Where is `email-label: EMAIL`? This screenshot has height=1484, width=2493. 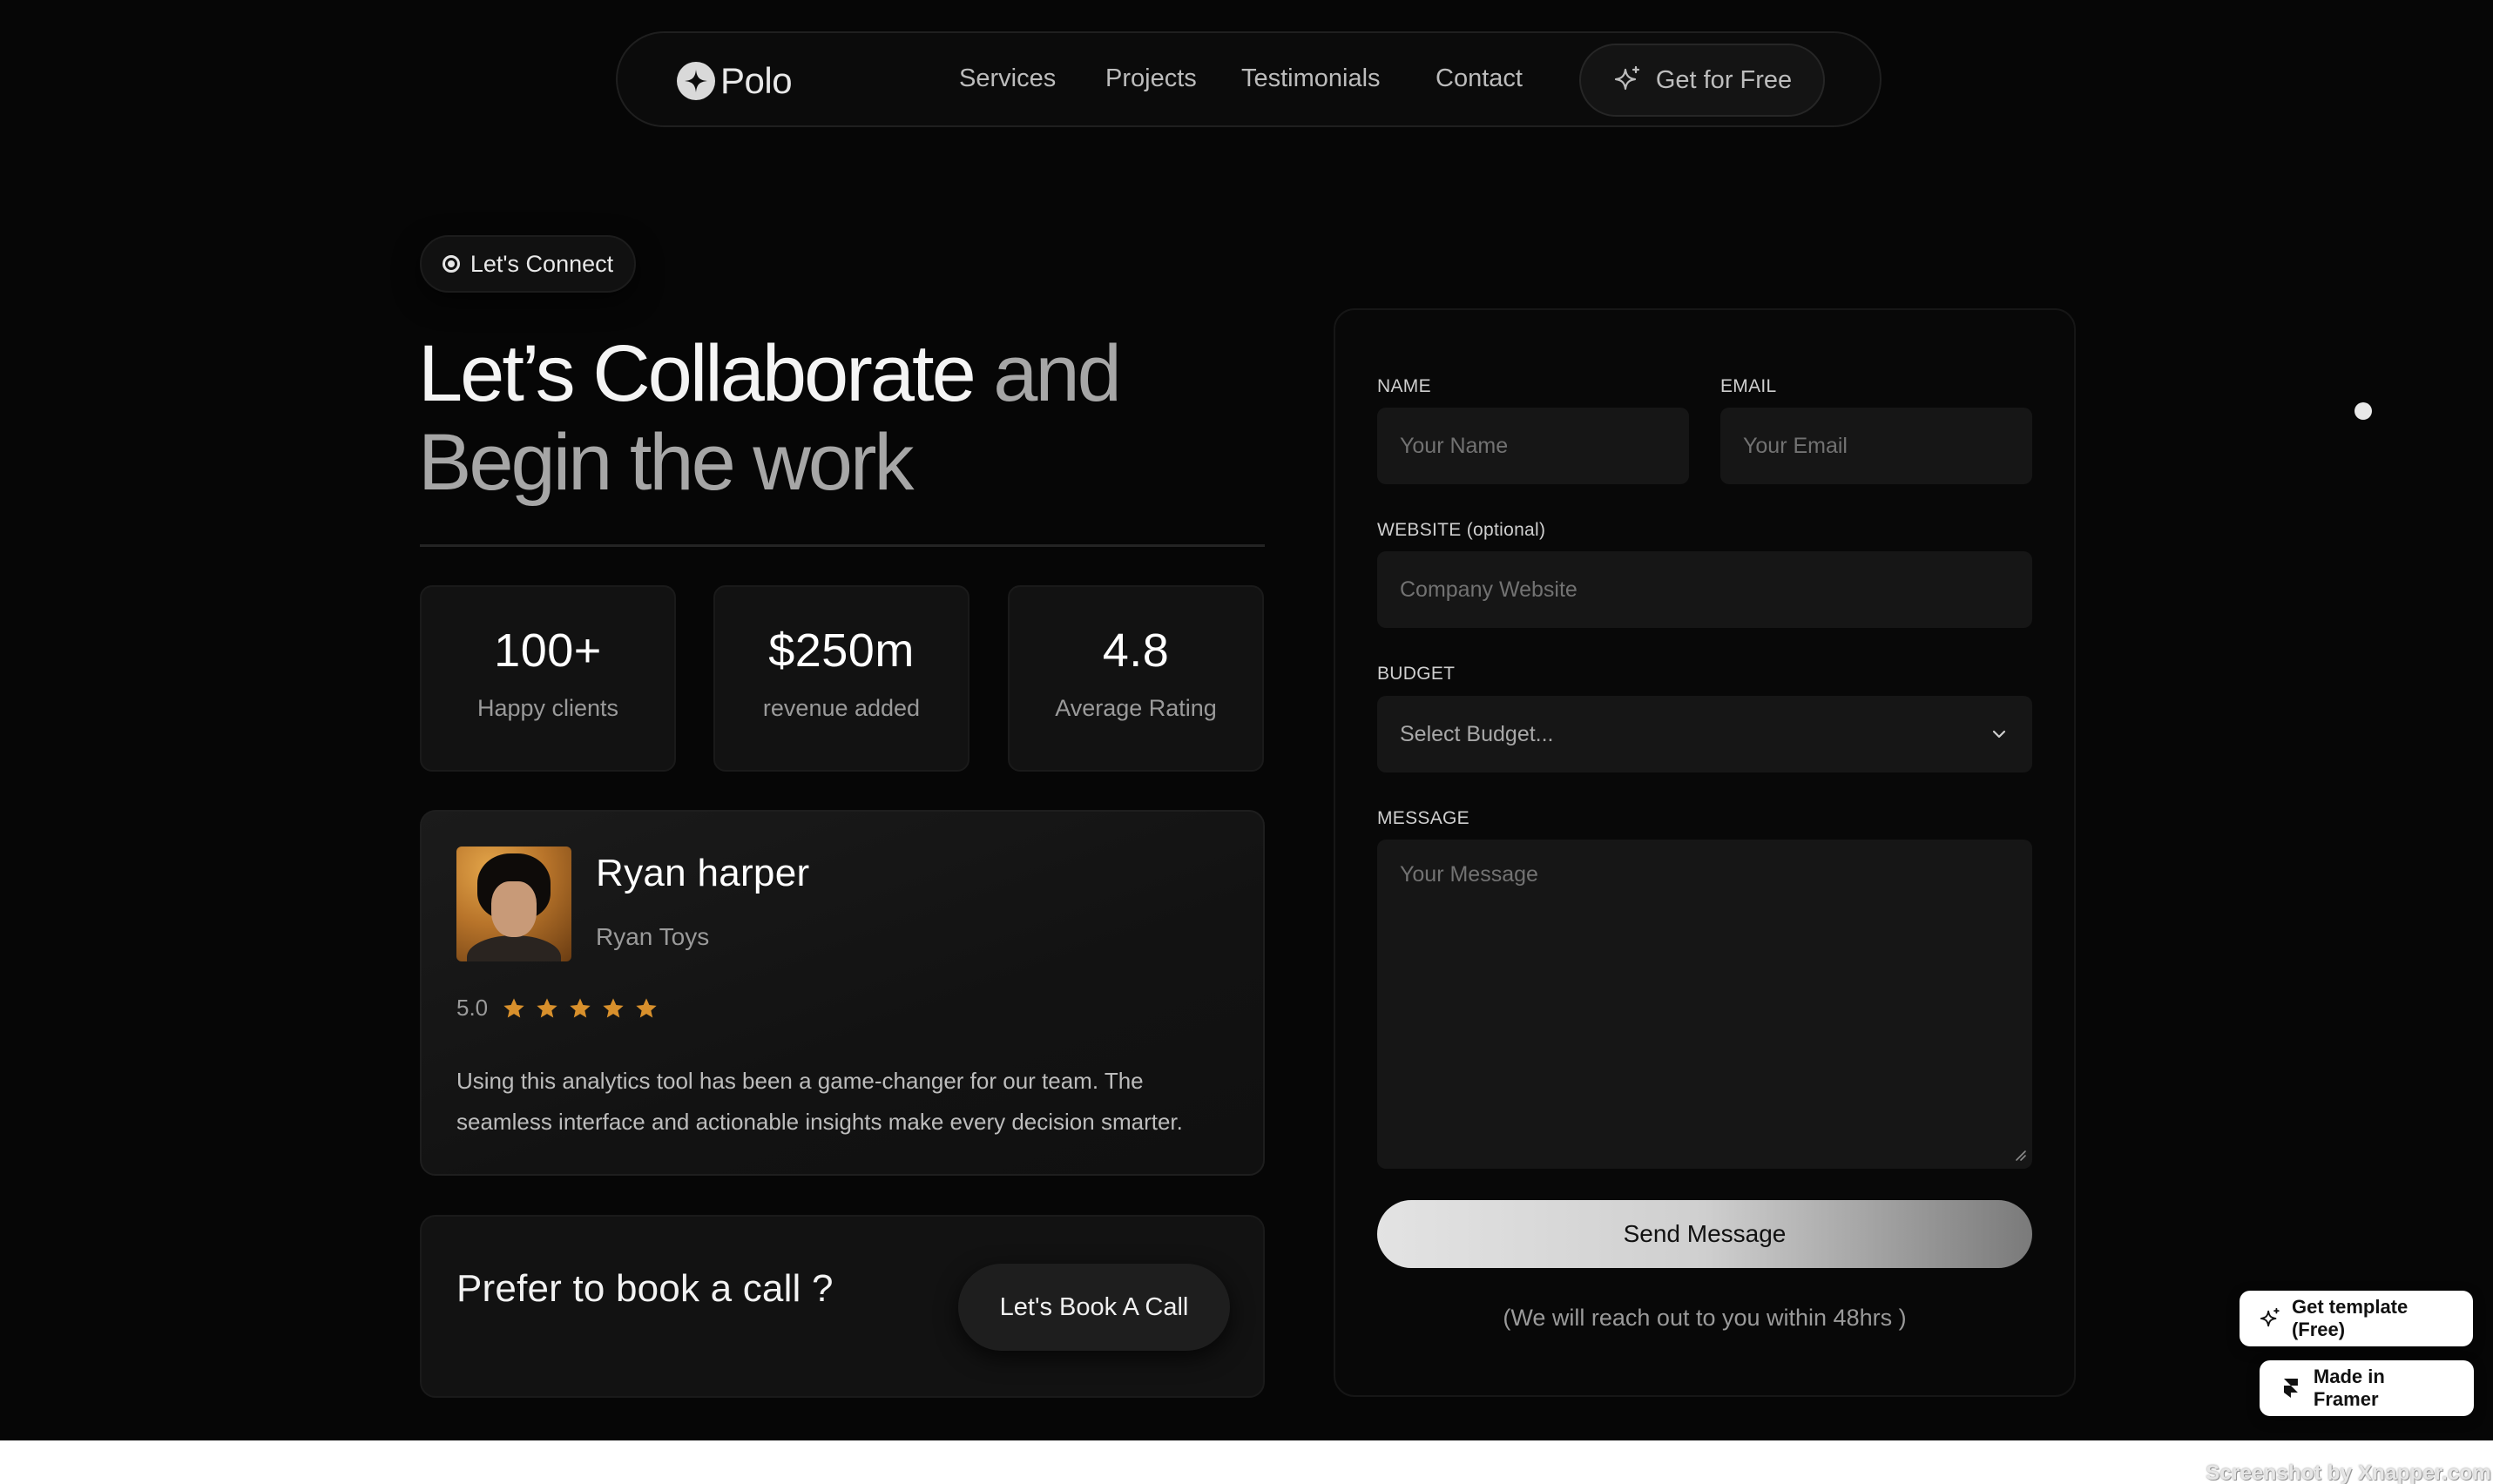 email-label: EMAIL is located at coordinates (1749, 386).